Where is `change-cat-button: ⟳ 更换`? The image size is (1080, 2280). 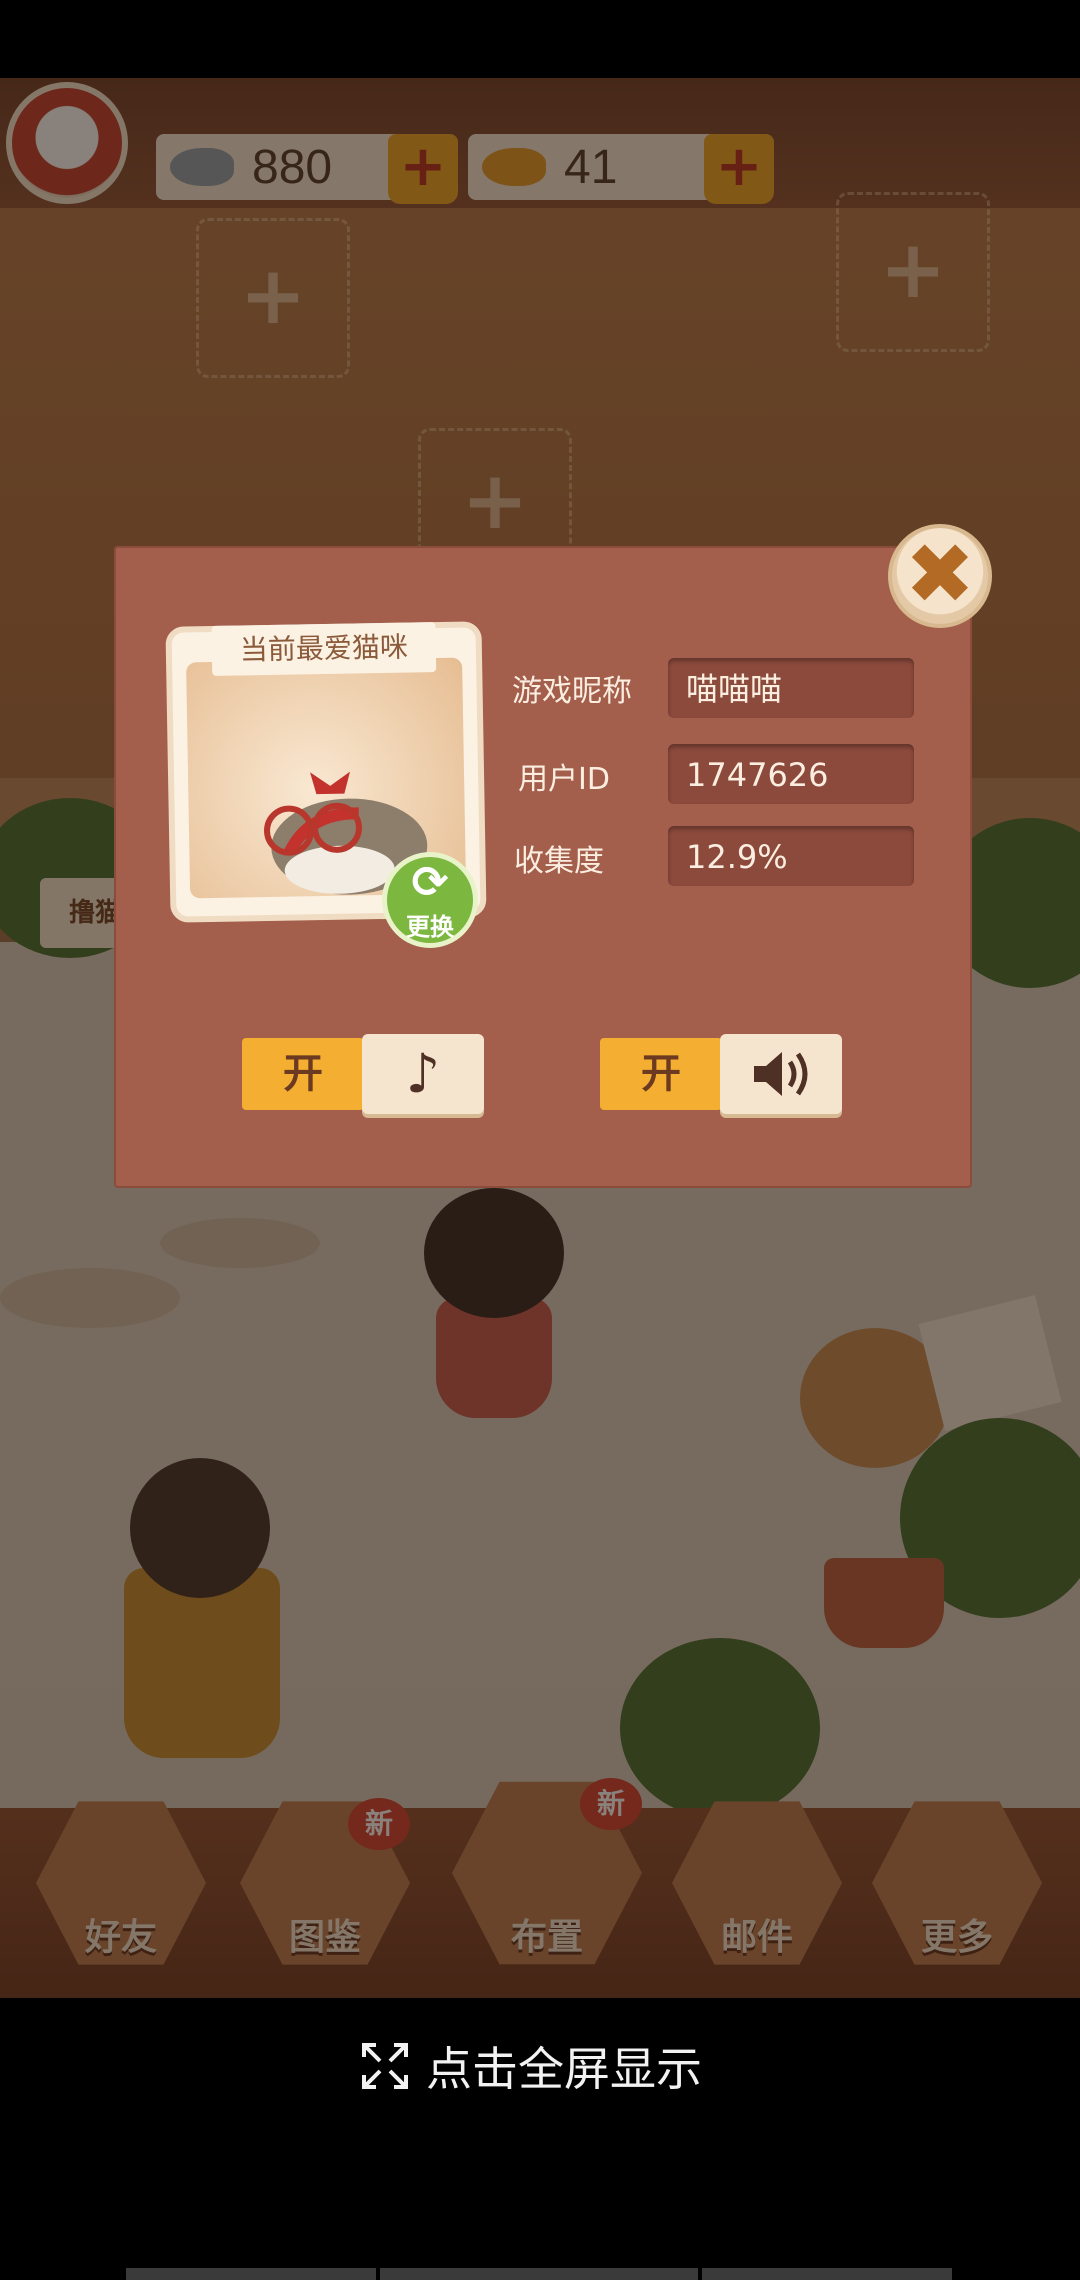
change-cat-button: ⟳ 更换 is located at coordinates (430, 900).